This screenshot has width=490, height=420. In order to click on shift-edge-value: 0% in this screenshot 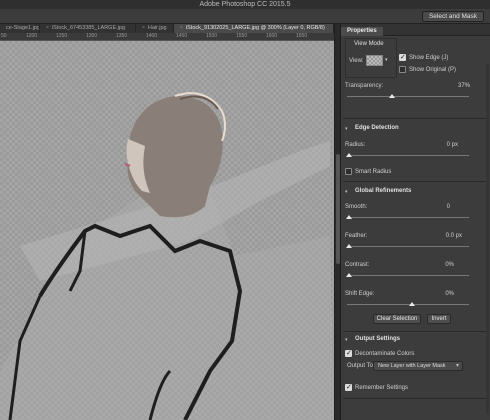, I will do `click(449, 294)`.